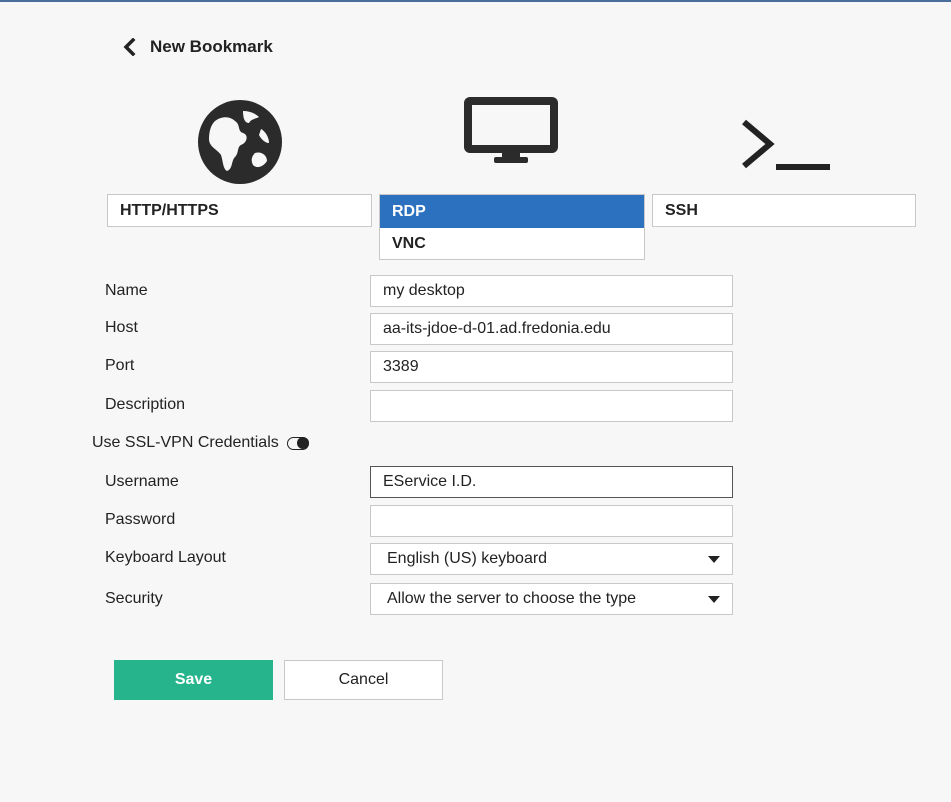  What do you see at coordinates (239, 210) in the screenshot?
I see `type-http-https: HTTP/HTTPS` at bounding box center [239, 210].